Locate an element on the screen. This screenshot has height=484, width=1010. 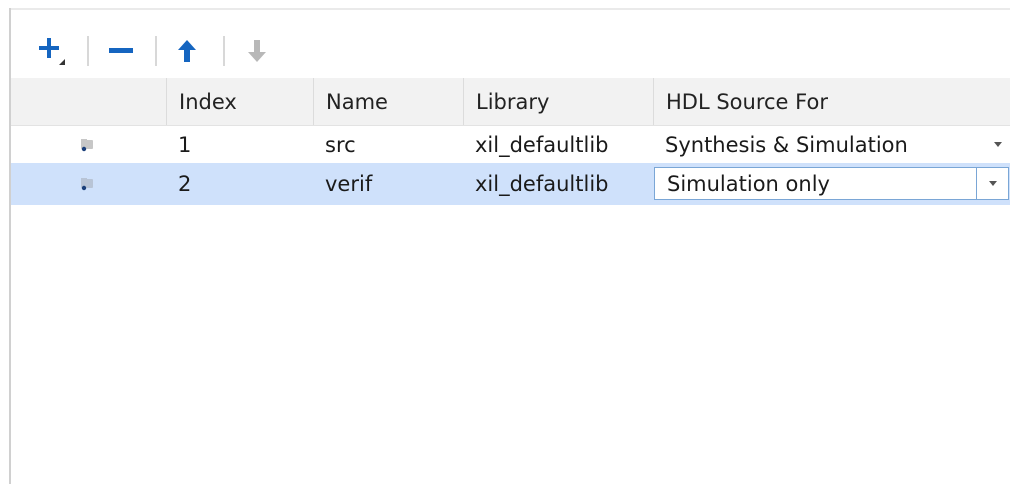
table-header-row: Index Name Library HDL Source For is located at coordinates (510, 102).